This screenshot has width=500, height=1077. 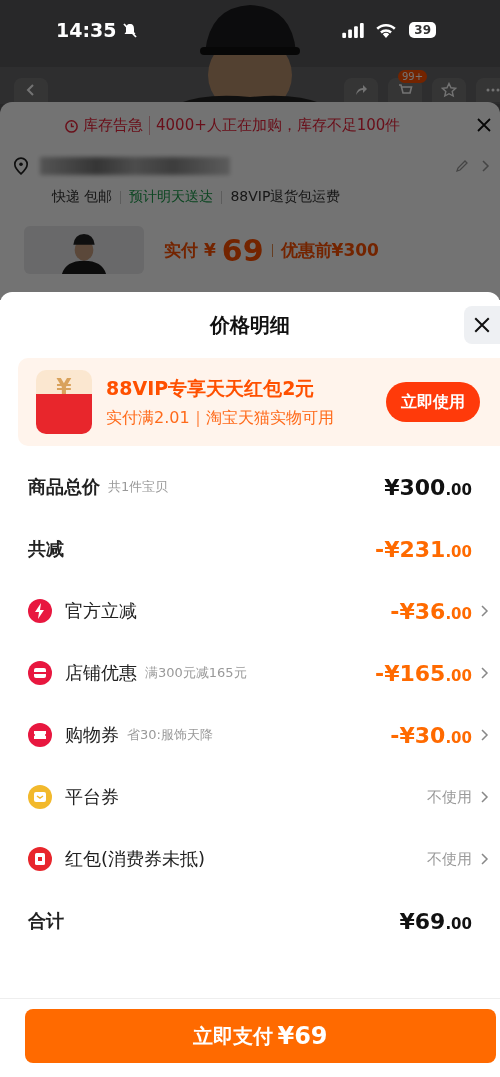 I want to click on close-button, so click(x=482, y=325).